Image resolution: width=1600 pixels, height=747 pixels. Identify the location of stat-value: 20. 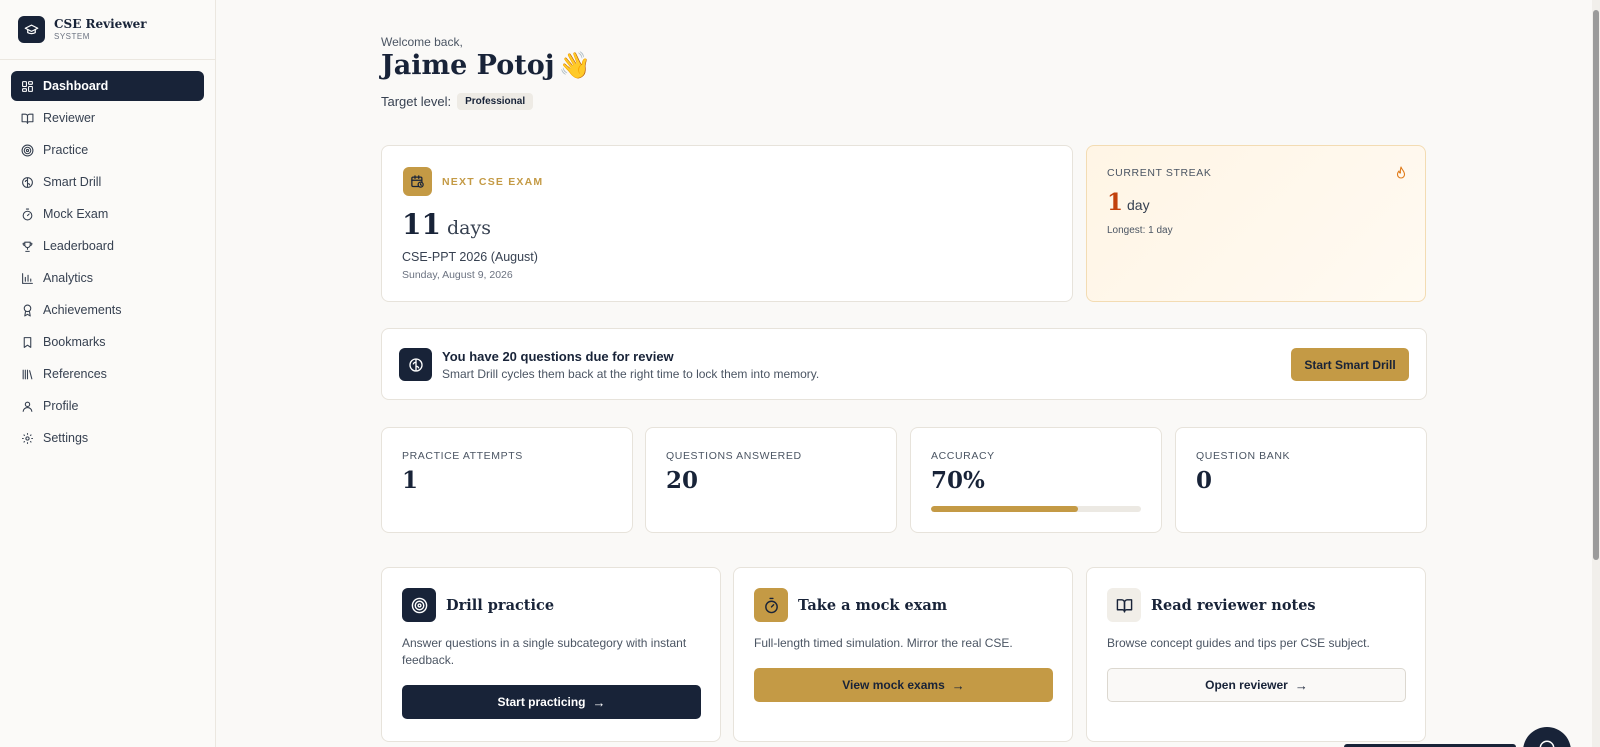
(682, 480).